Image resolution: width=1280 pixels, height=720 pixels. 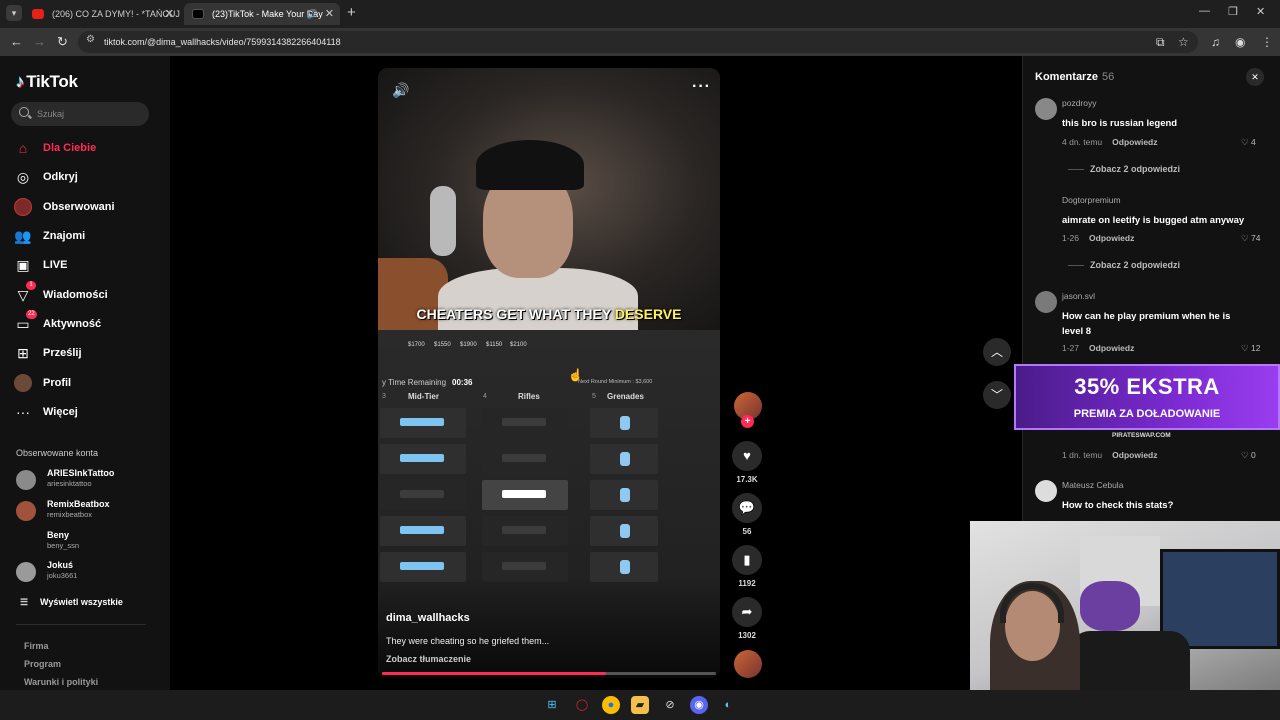 What do you see at coordinates (640, 705) in the screenshot?
I see `folder-icon: ▰` at bounding box center [640, 705].